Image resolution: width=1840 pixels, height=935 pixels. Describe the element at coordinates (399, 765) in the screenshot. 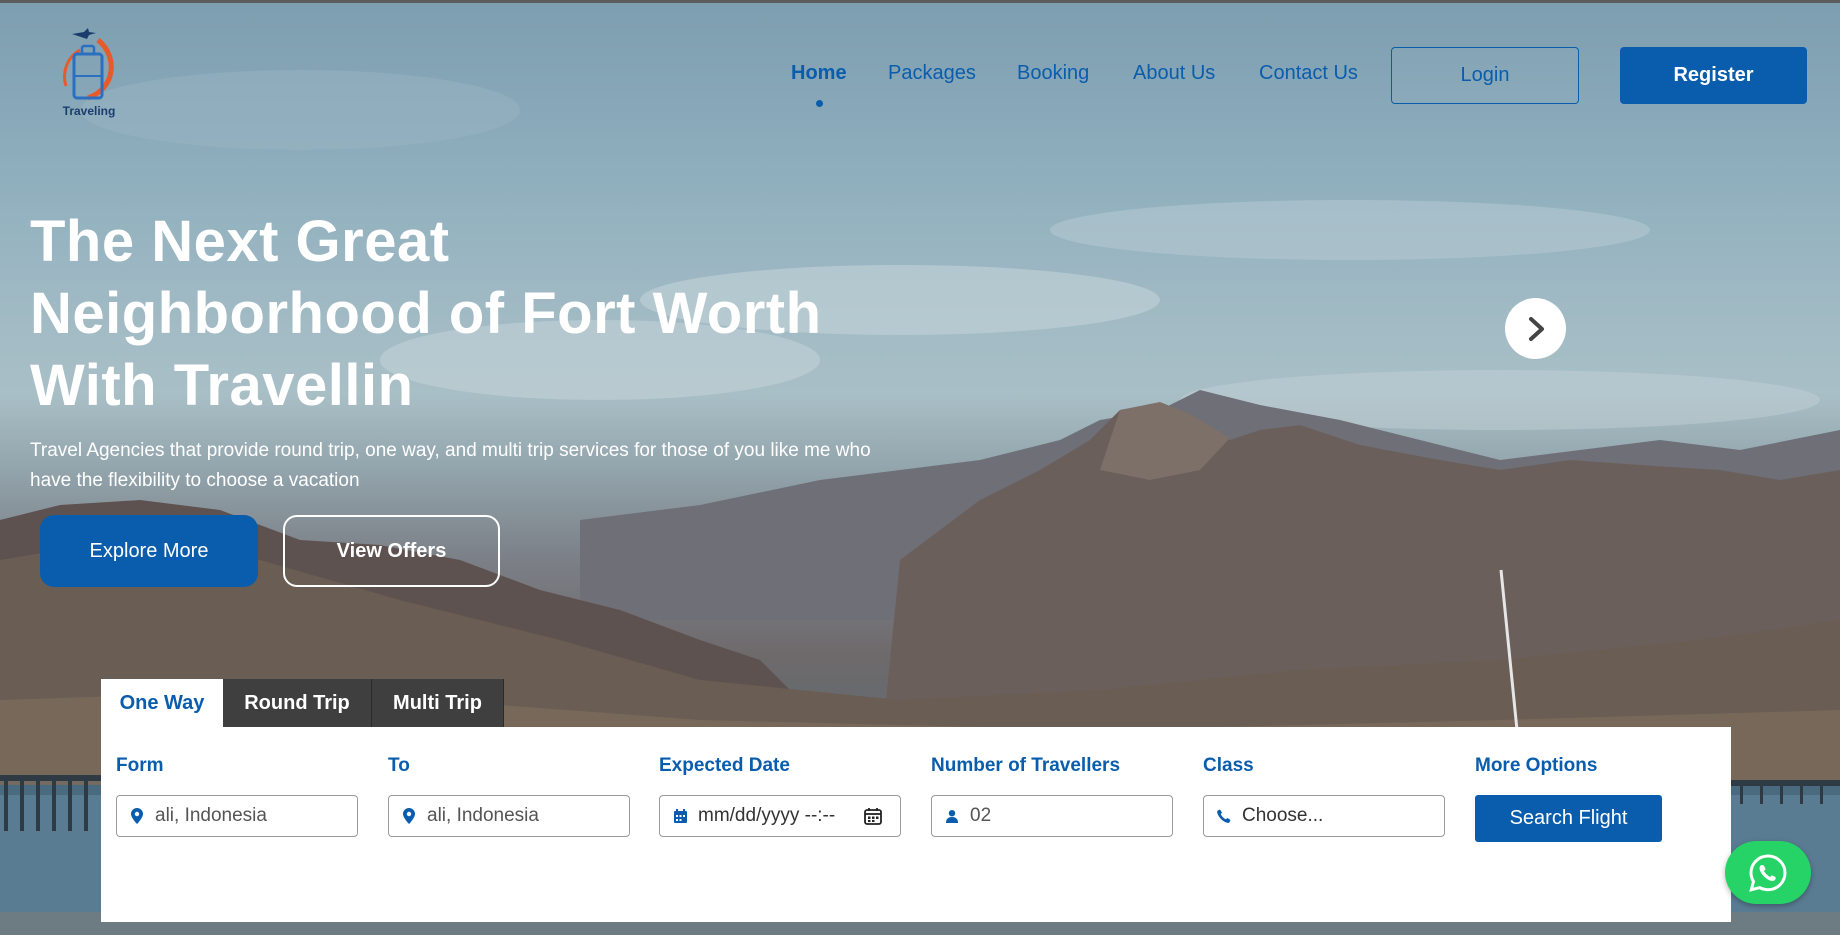

I see `to-label: To` at that location.